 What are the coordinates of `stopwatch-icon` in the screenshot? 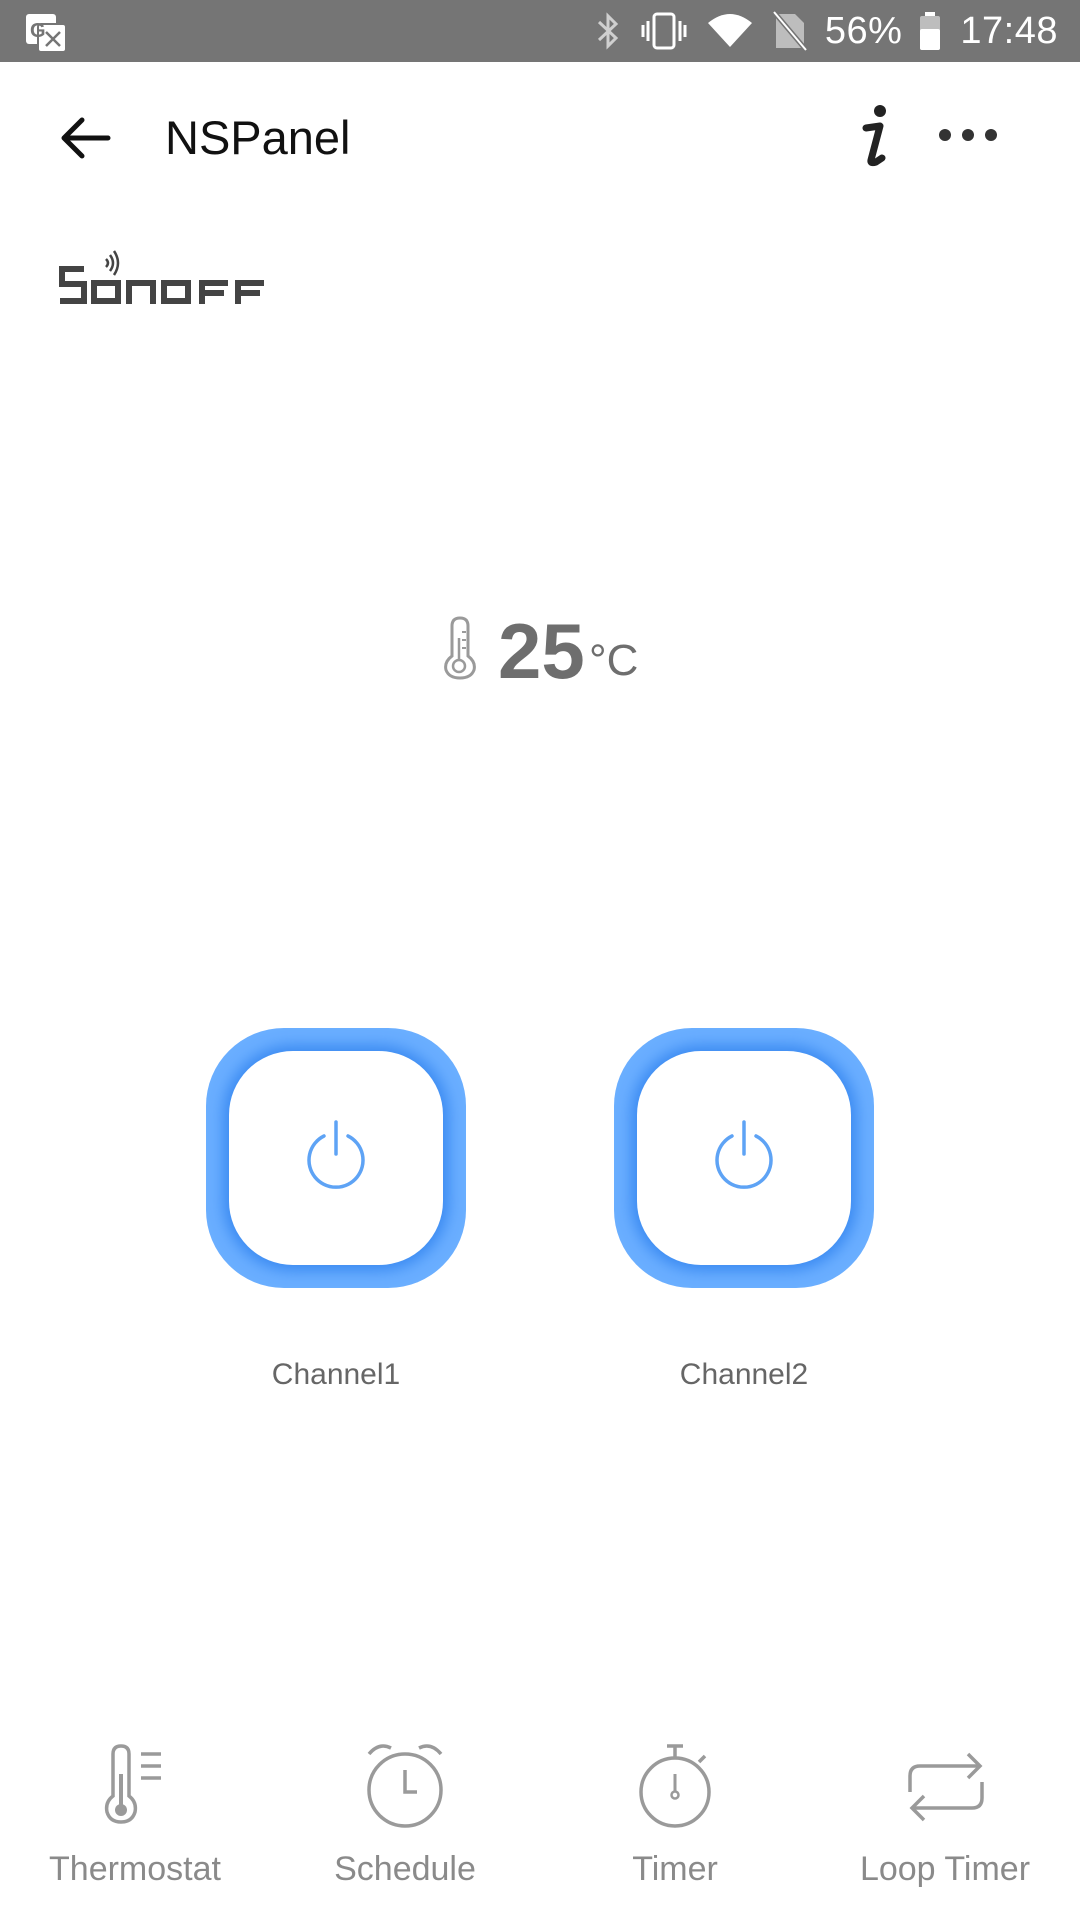 It's located at (675, 1786).